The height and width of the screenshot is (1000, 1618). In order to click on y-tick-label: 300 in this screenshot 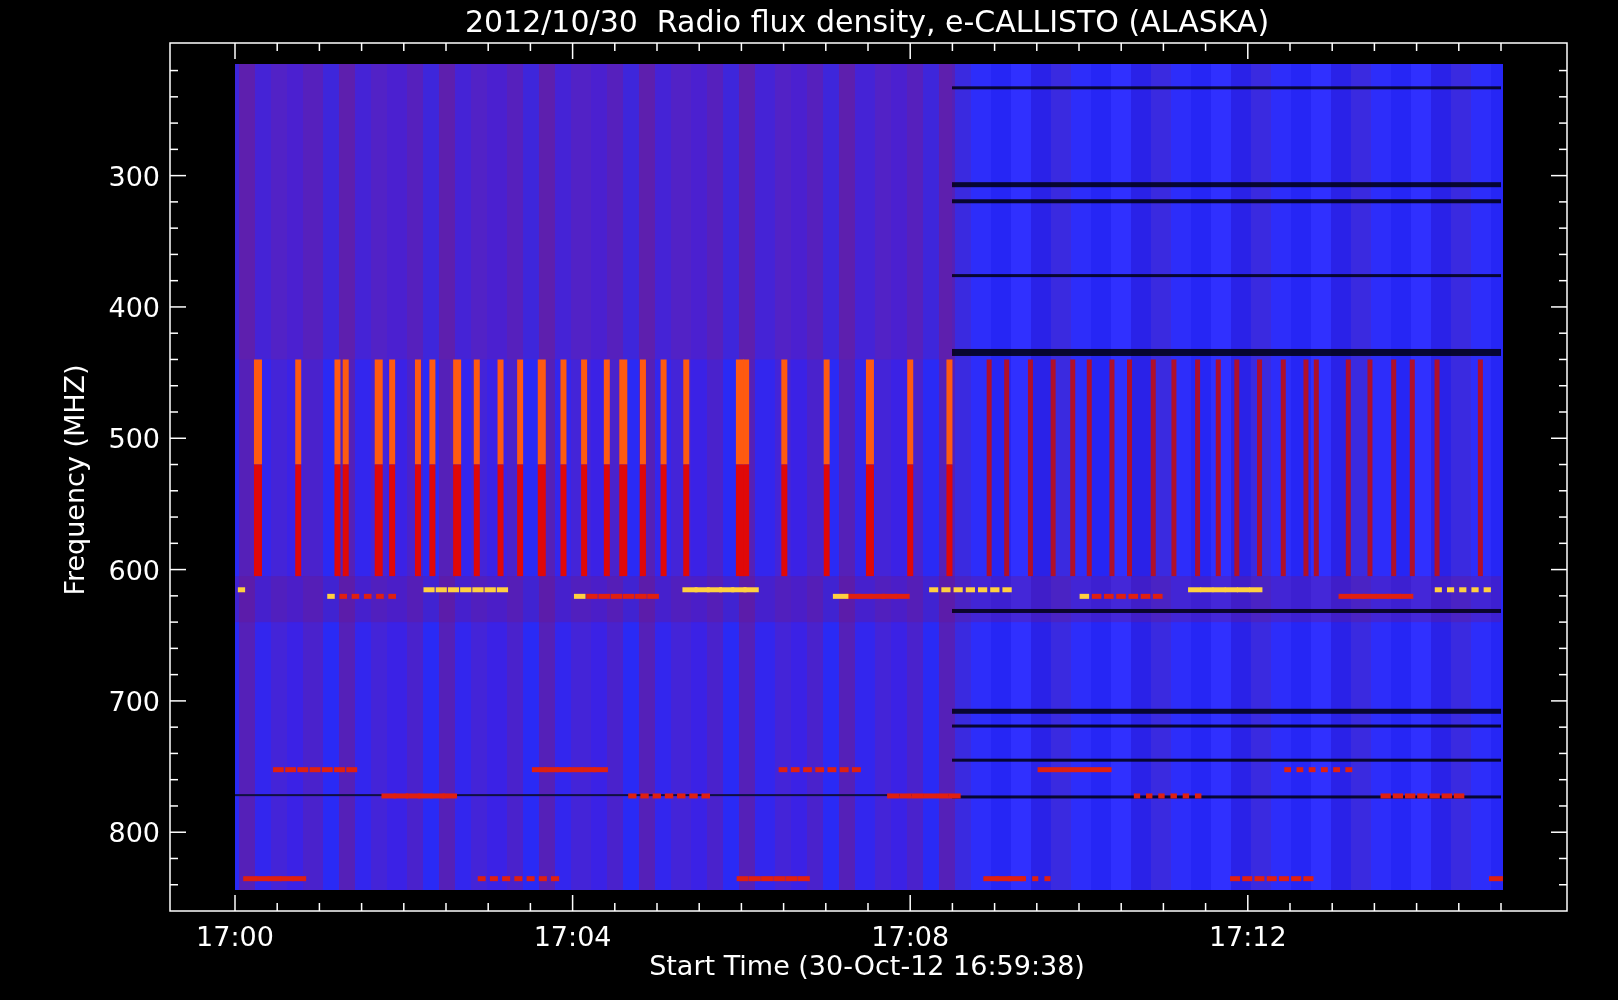, I will do `click(134, 176)`.